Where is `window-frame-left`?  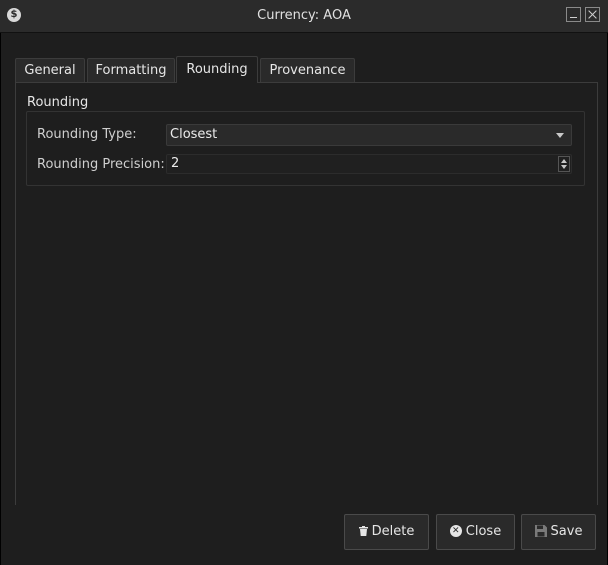 window-frame-left is located at coordinates (0, 299).